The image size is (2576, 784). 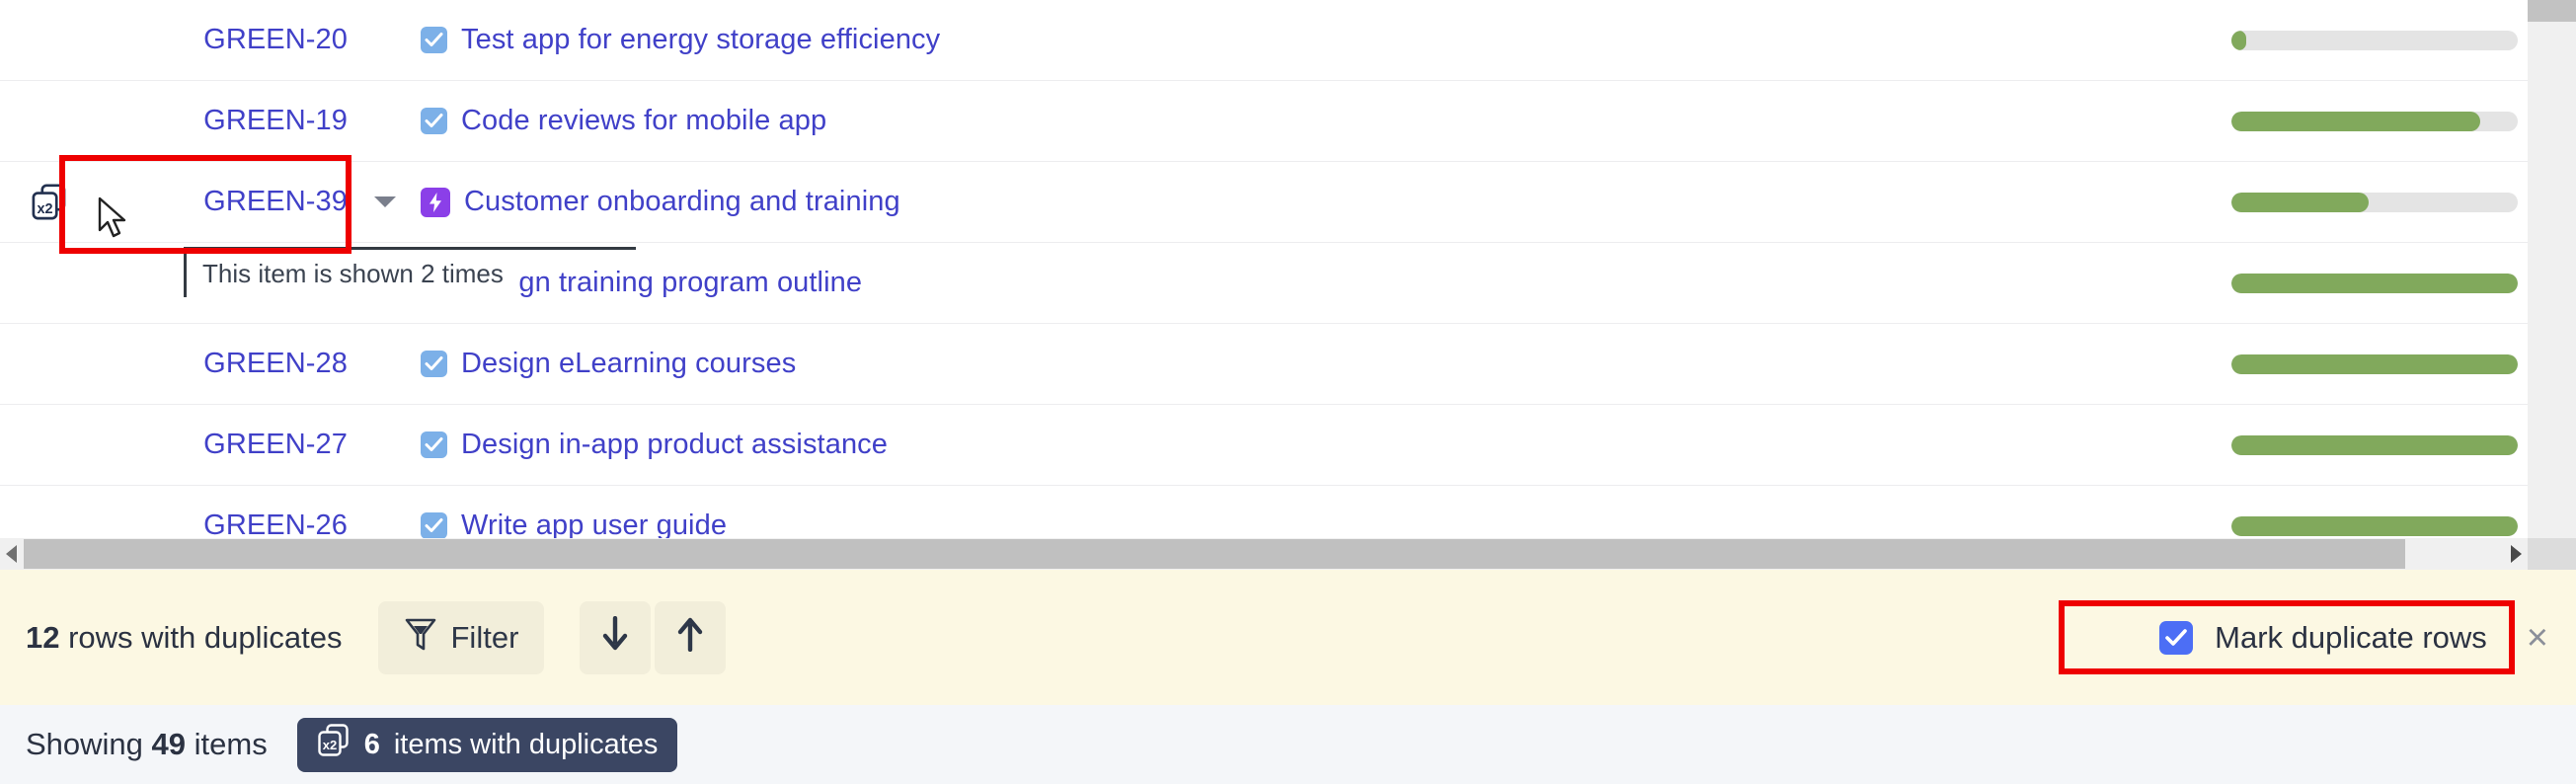 I want to click on issue-summary-cell: Design training program outline, so click(x=1323, y=283).